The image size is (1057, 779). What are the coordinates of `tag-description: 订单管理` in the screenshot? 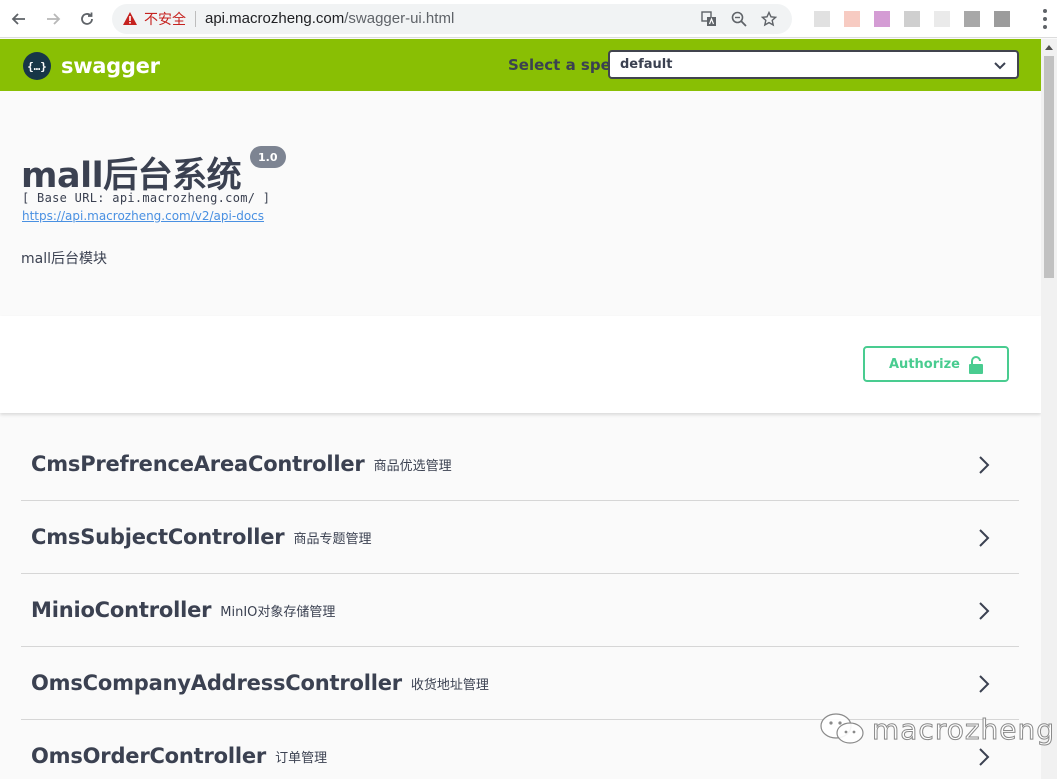 It's located at (301, 758).